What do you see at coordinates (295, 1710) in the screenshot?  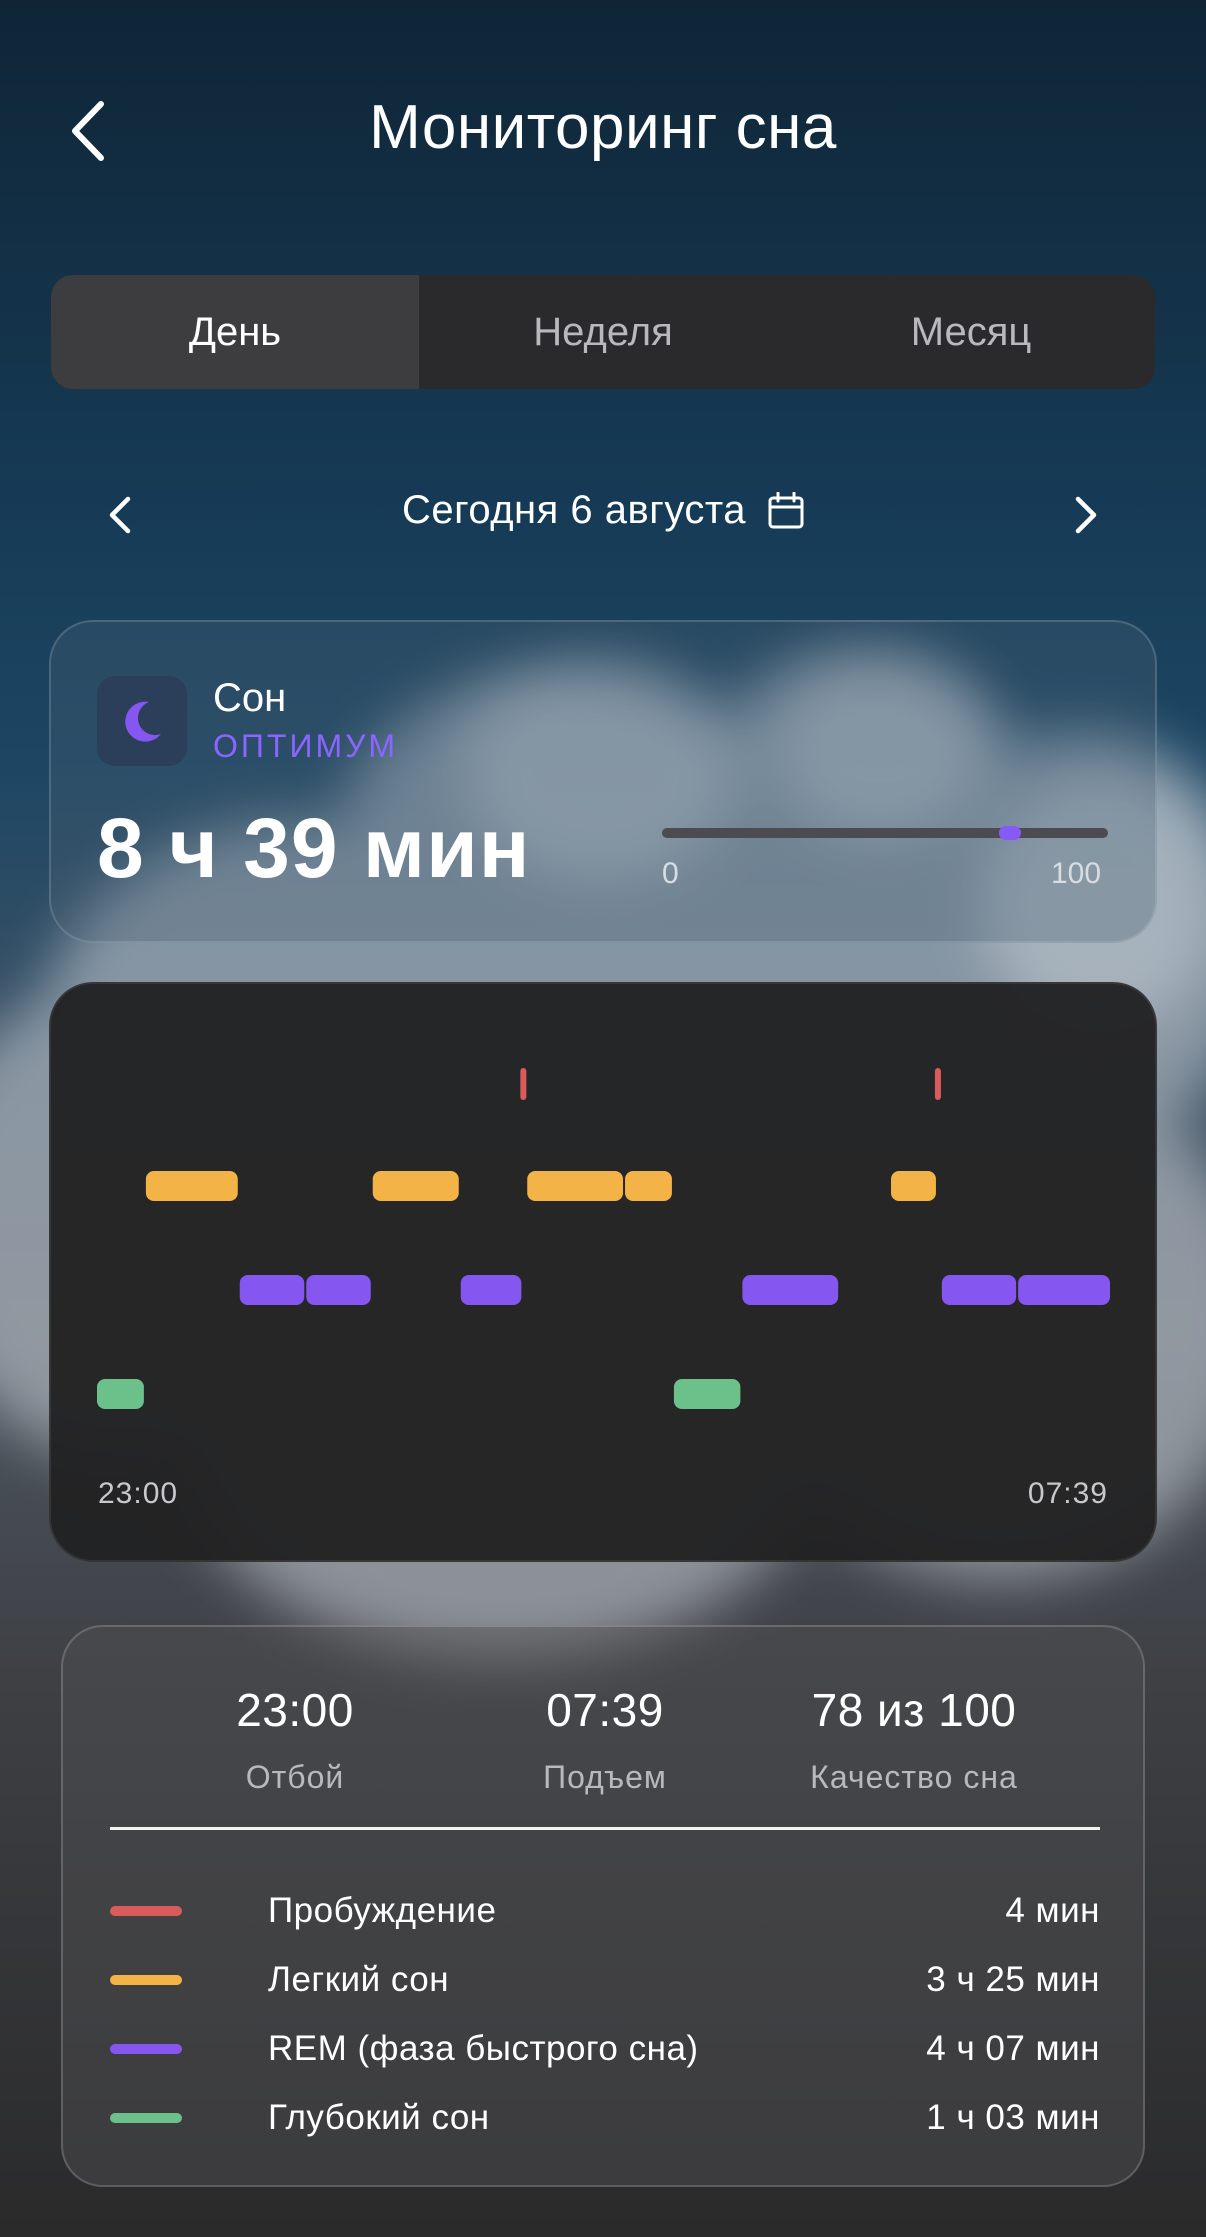 I see `stat-bedtime-value: 23:00` at bounding box center [295, 1710].